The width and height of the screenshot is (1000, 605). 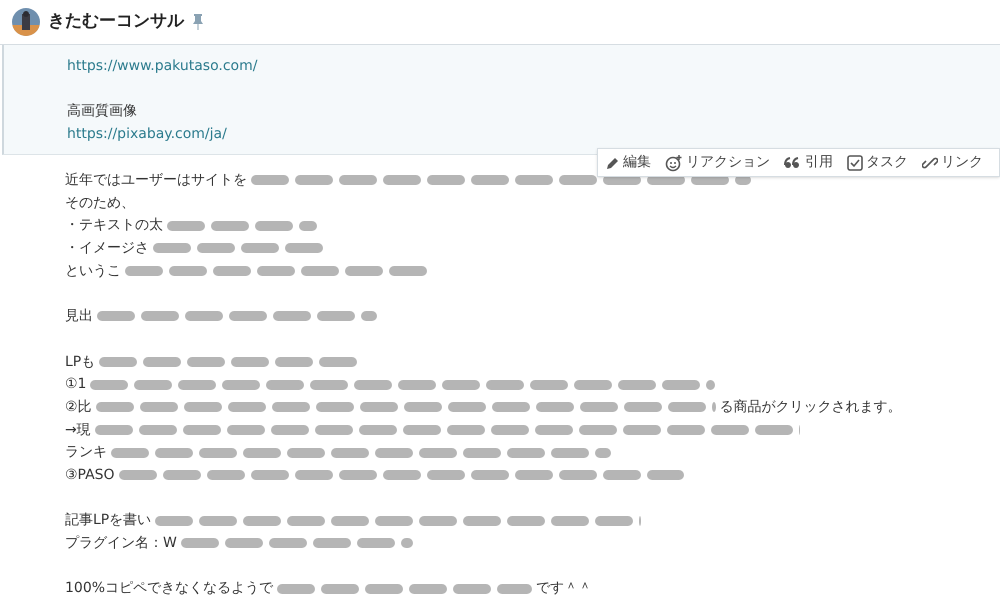 What do you see at coordinates (156, 180) in the screenshot?
I see `message-text: 近年ではユーザーはサイトを` at bounding box center [156, 180].